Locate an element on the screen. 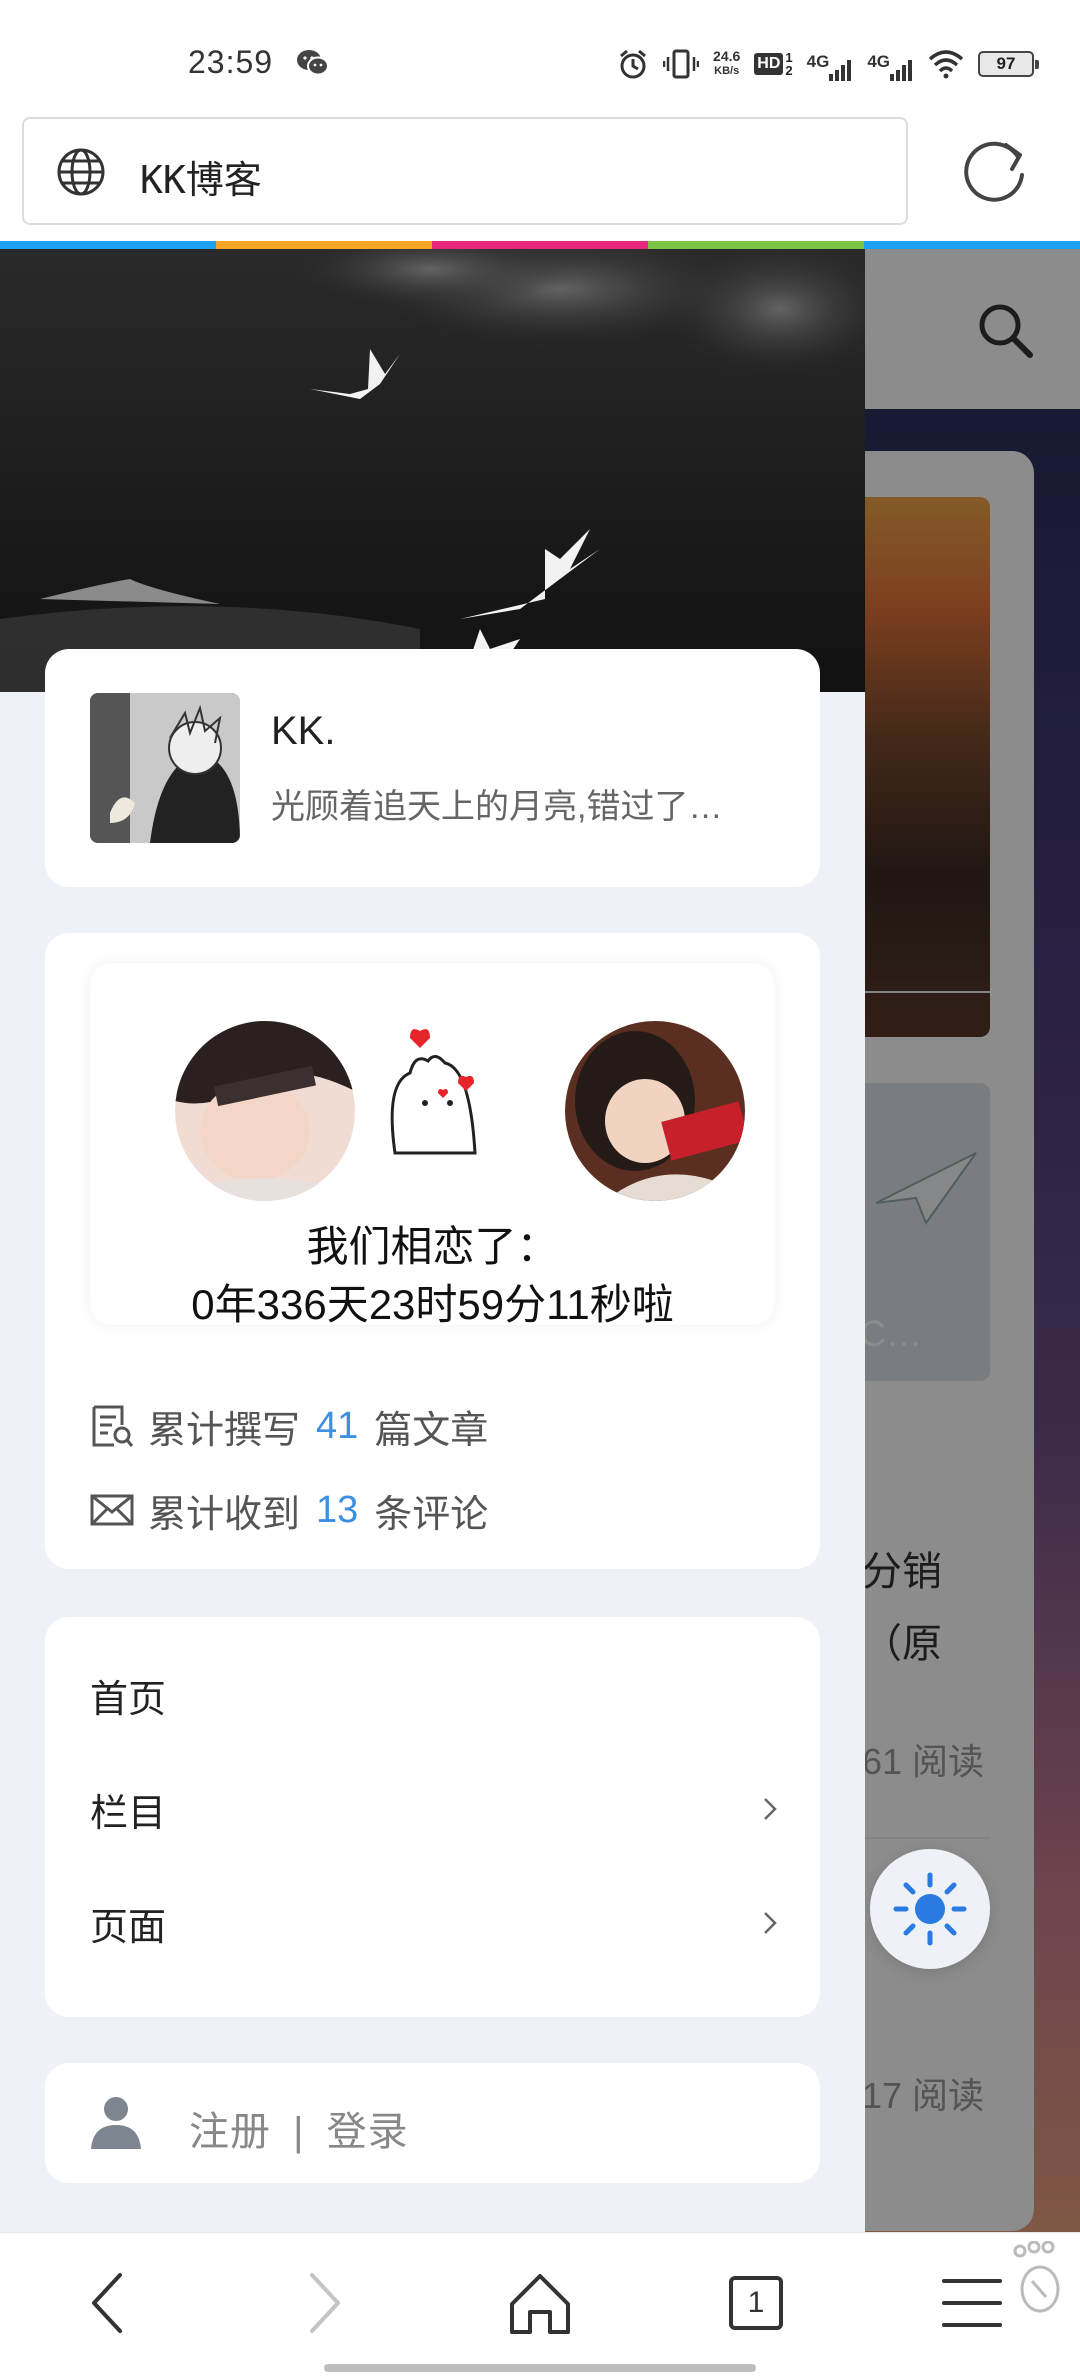  stat-label: 篇文章 is located at coordinates (431, 1430).